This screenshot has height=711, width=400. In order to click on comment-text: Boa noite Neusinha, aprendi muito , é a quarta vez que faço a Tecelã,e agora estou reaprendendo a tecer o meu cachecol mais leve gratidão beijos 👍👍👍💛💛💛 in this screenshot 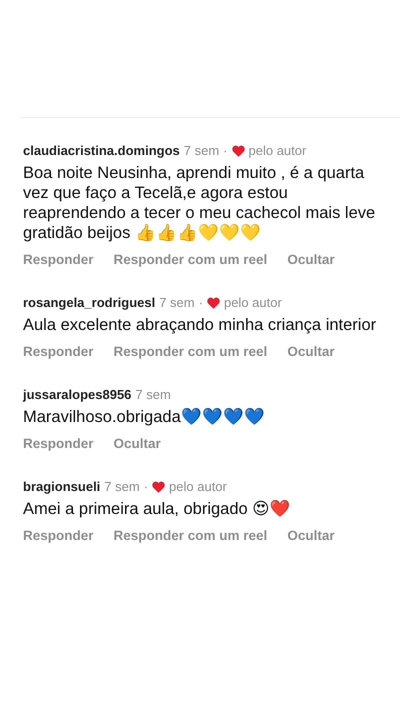, I will do `click(199, 203)`.